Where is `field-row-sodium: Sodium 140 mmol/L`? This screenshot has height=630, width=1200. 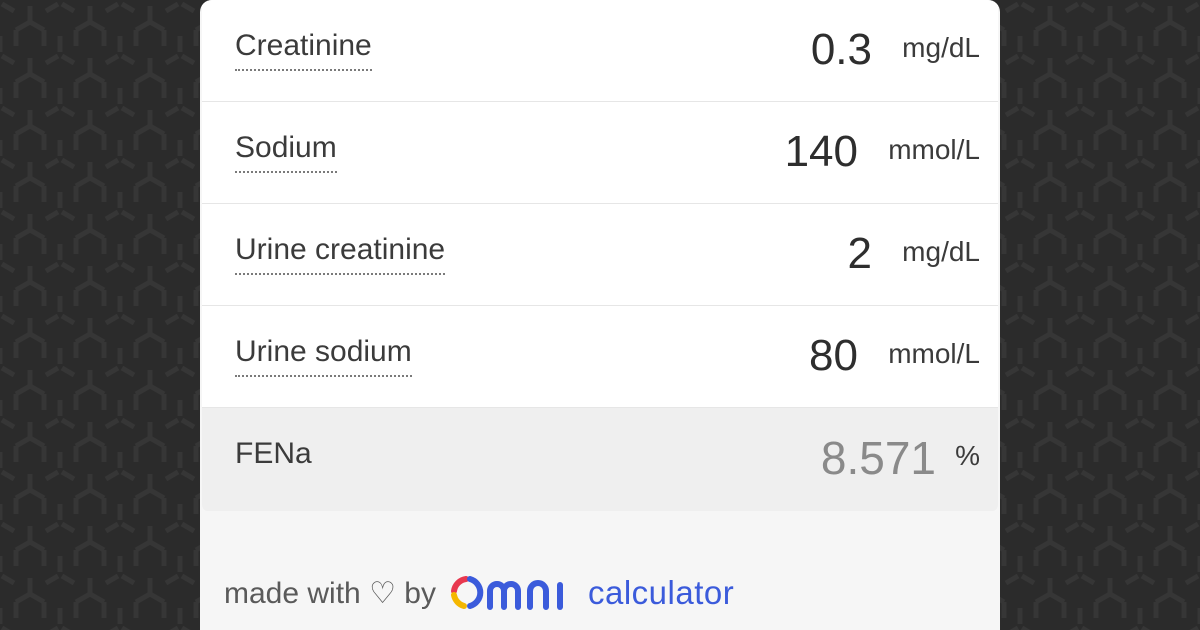
field-row-sodium: Sodium 140 mmol/L is located at coordinates (600, 153).